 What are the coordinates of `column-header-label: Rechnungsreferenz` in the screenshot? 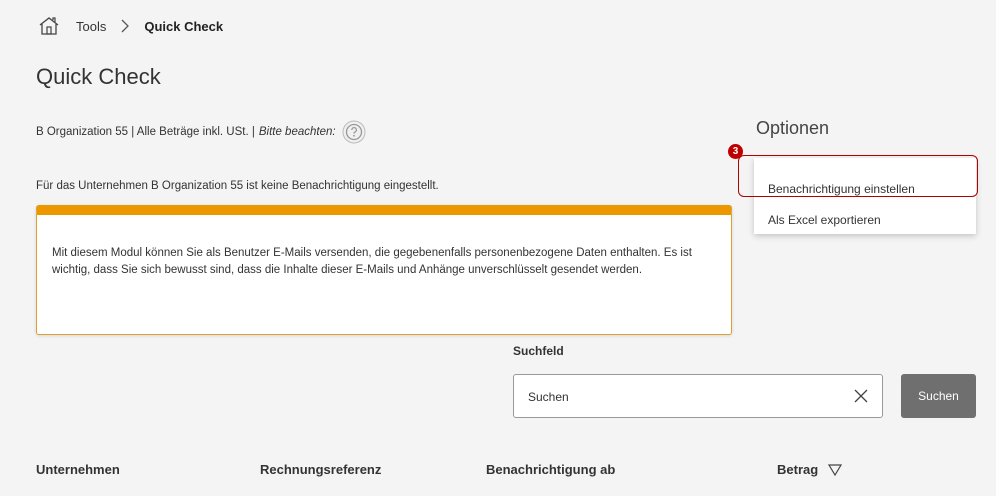 It's located at (321, 469).